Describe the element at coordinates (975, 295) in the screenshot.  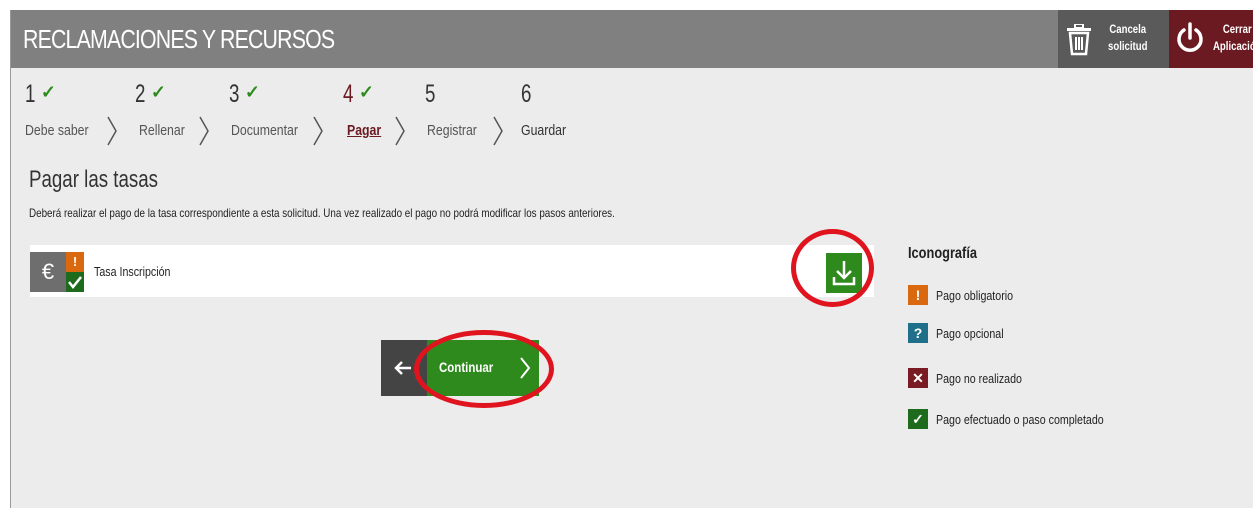
I see `legend-label: Pago obligatorio` at that location.